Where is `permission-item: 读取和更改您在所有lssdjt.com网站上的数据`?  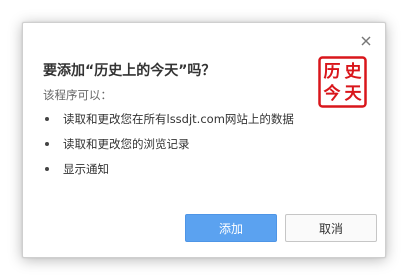 permission-item: 读取和更改您在所有lssdjt.com网站上的数据 is located at coordinates (178, 119).